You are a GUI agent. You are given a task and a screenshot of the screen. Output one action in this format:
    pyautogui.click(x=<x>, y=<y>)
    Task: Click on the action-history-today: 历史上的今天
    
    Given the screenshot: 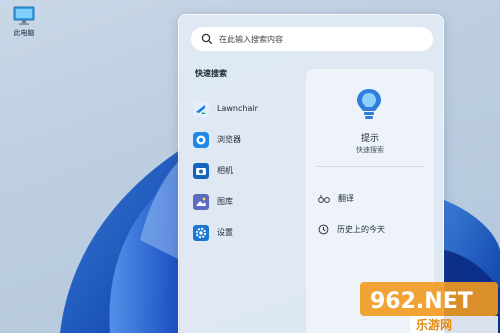 What is the action you would take?
    pyautogui.click(x=351, y=229)
    